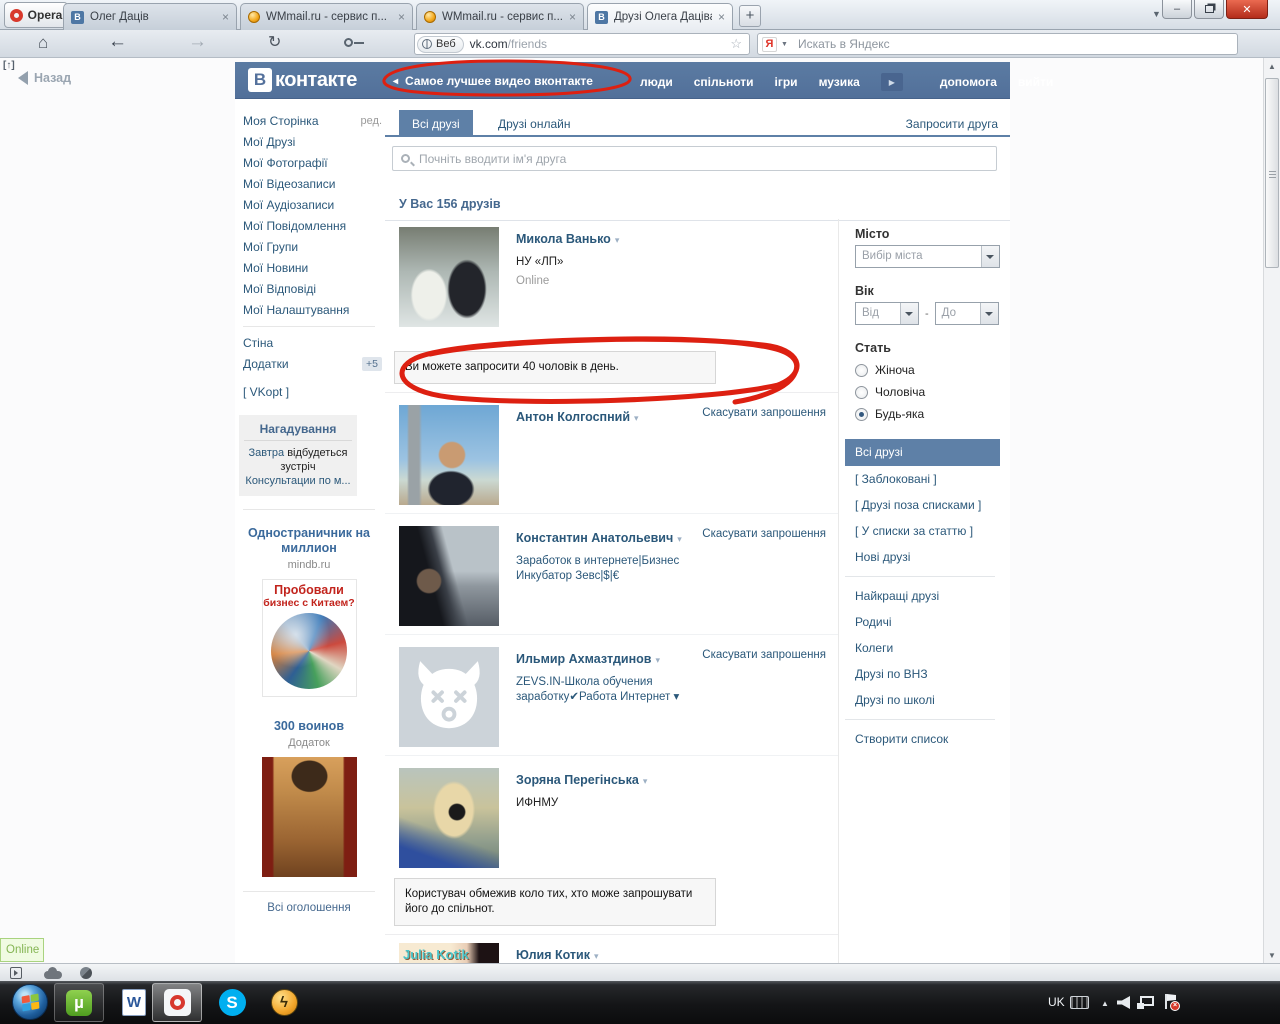  I want to click on city-select: Вибір міста, so click(927, 256).